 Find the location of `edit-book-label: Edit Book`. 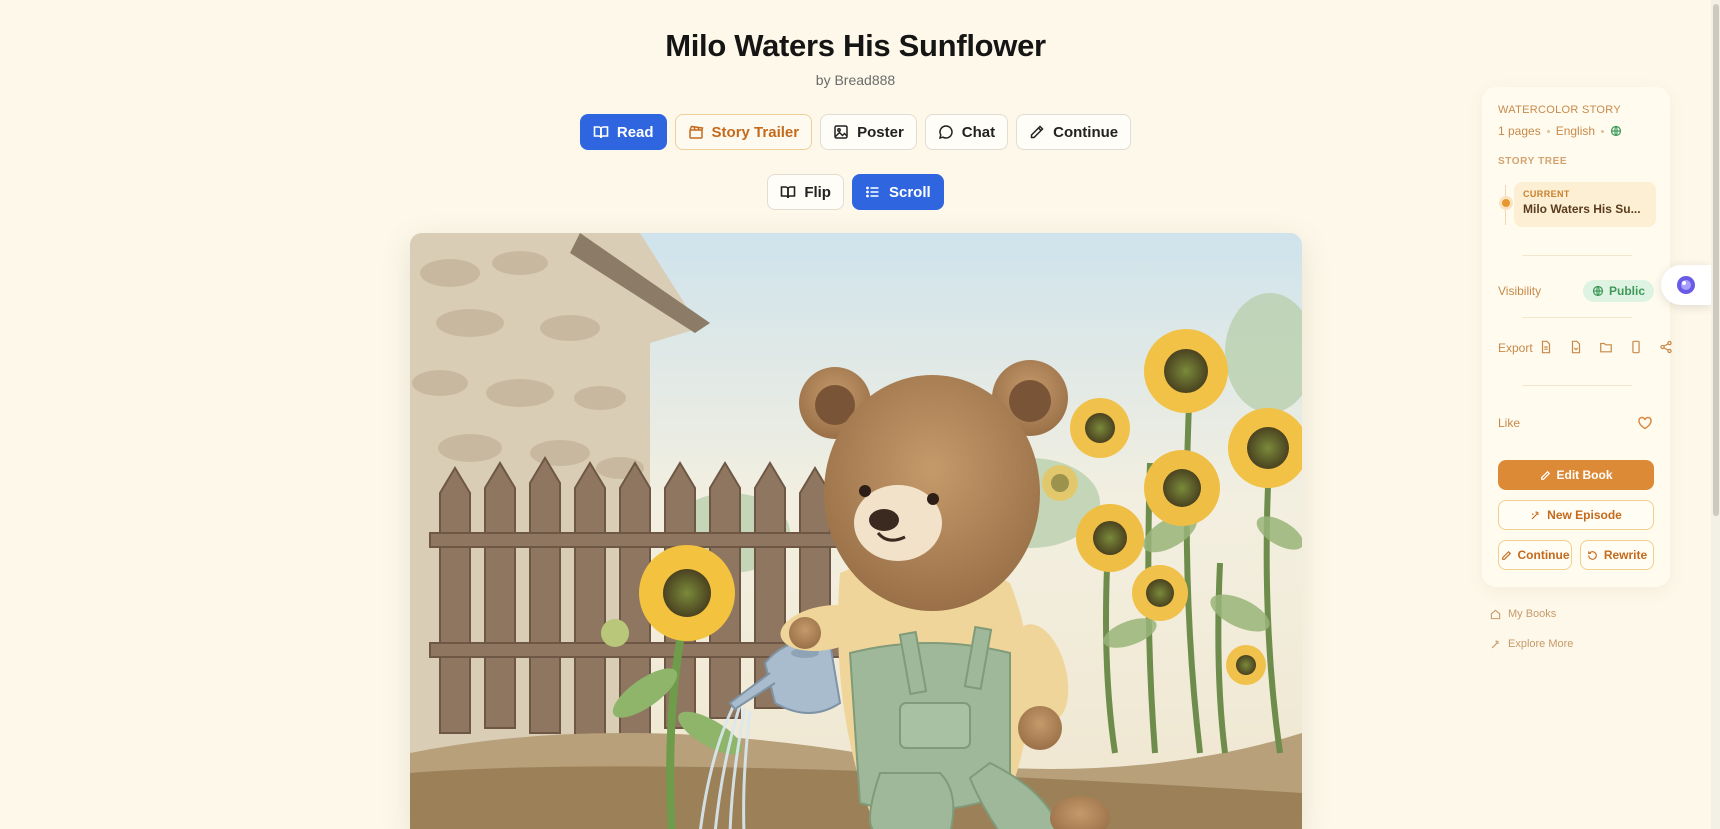

edit-book-label: Edit Book is located at coordinates (1584, 475).